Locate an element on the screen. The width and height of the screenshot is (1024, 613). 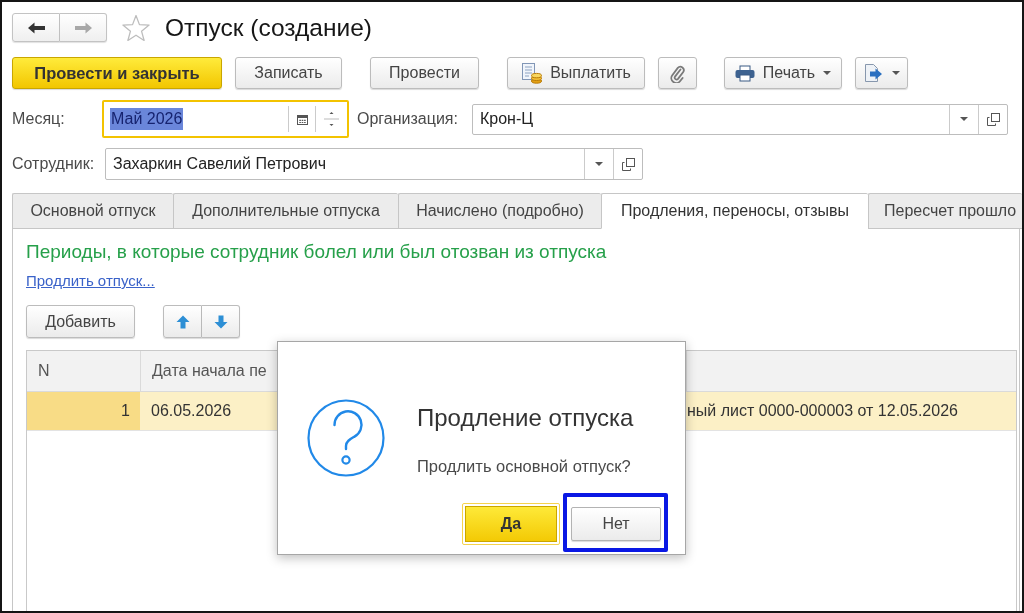
field-label: Сотрудник: is located at coordinates (54, 164).